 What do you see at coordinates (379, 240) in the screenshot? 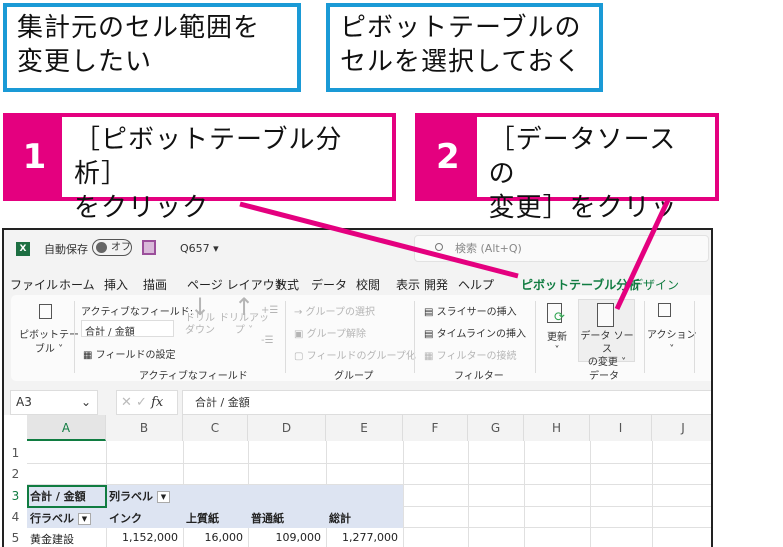
I see `pointer-line-step1` at bounding box center [379, 240].